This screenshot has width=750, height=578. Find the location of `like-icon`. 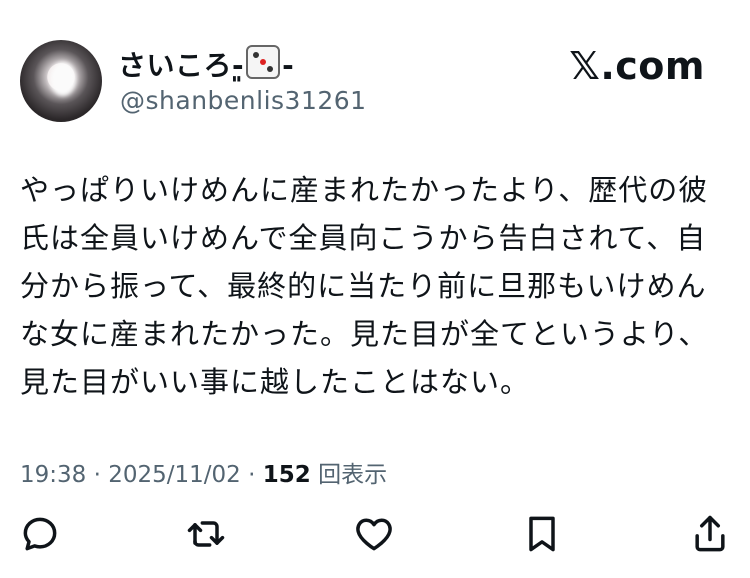

like-icon is located at coordinates (374, 534).